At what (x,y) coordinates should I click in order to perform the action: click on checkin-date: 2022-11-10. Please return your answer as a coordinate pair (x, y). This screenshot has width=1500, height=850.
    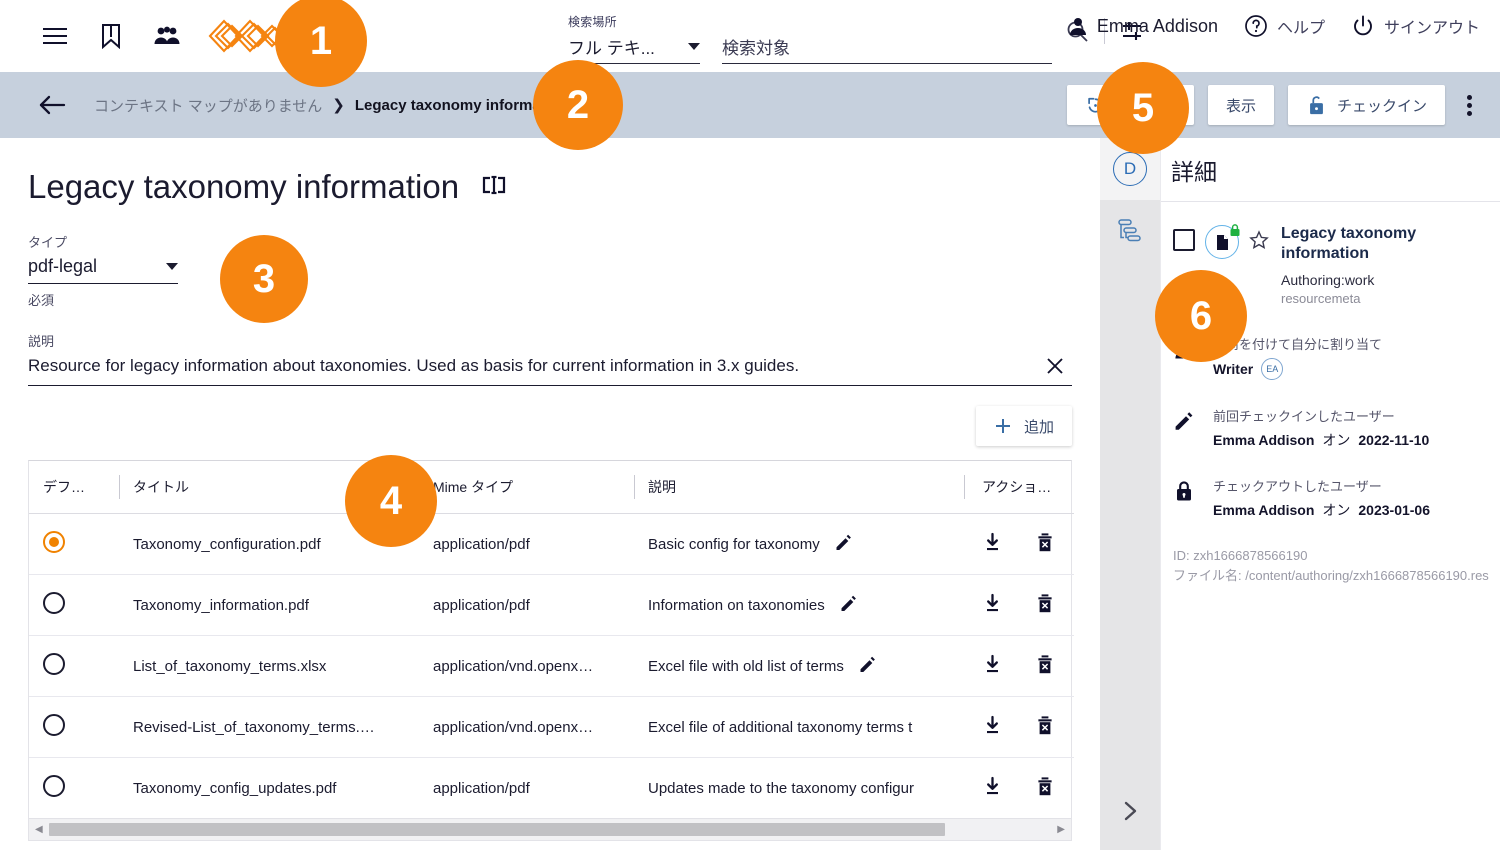
    Looking at the image, I should click on (1394, 440).